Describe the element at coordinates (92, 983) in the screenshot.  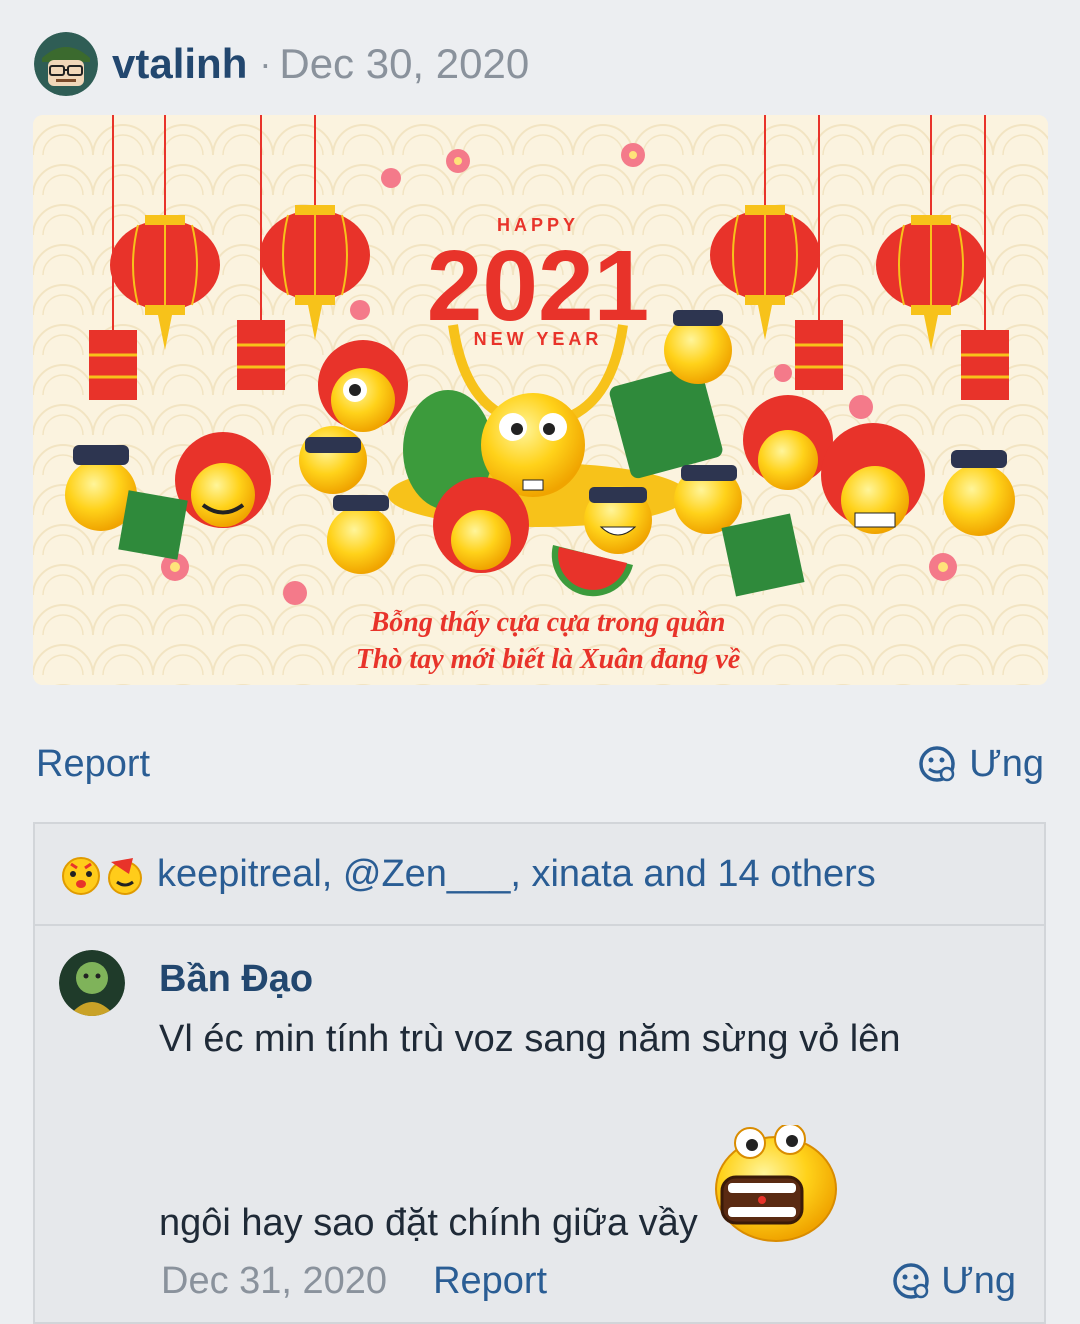
I see `comment-avatar` at that location.